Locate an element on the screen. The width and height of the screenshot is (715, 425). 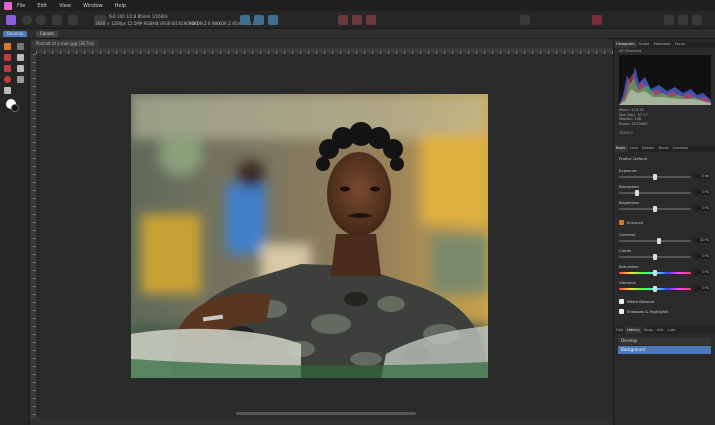
gradient-tool-icon is located at coordinates (7, 90).